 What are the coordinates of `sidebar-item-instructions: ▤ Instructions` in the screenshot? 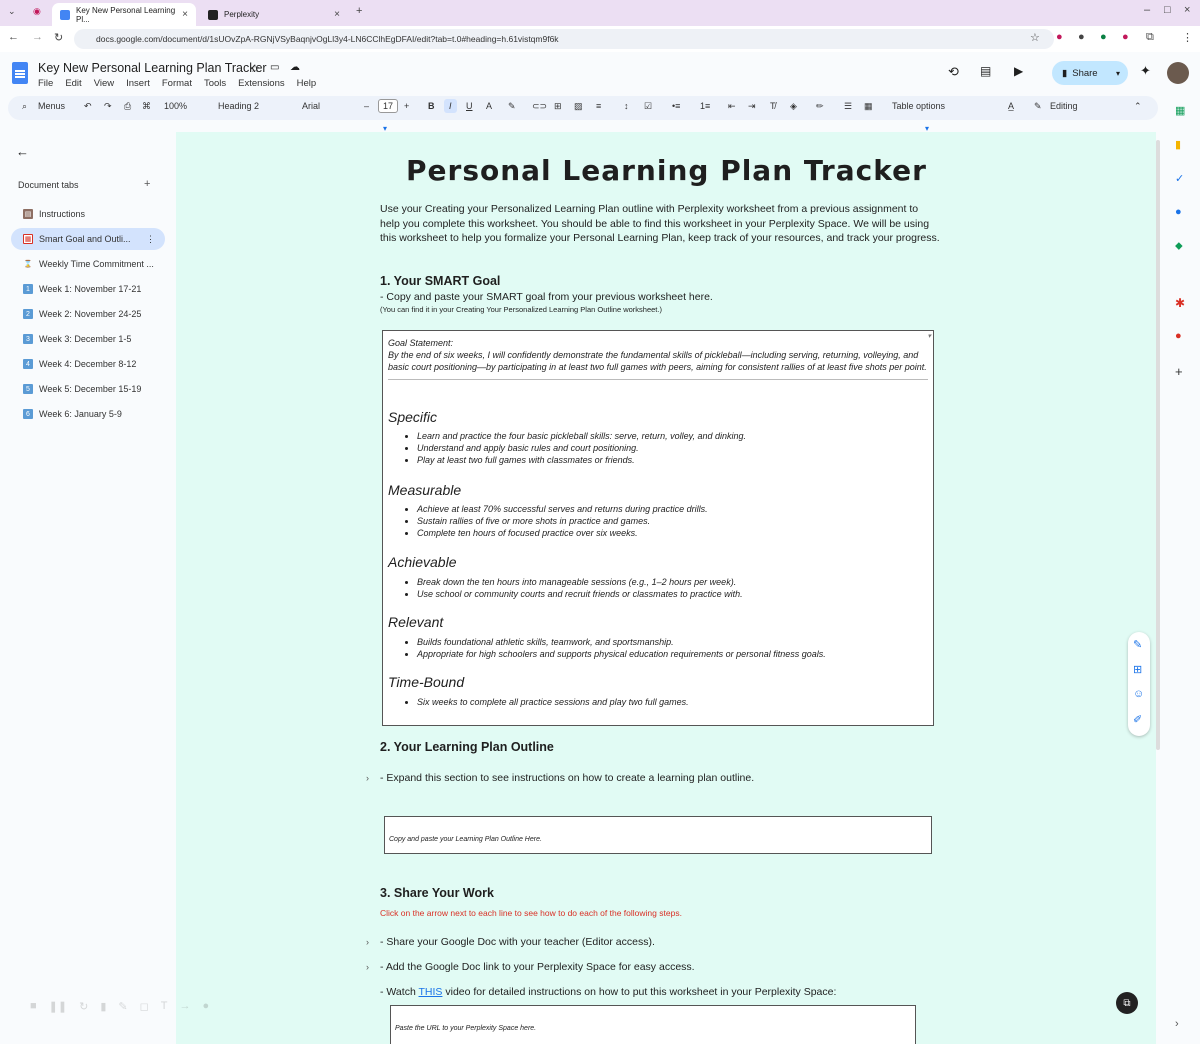 It's located at (88, 214).